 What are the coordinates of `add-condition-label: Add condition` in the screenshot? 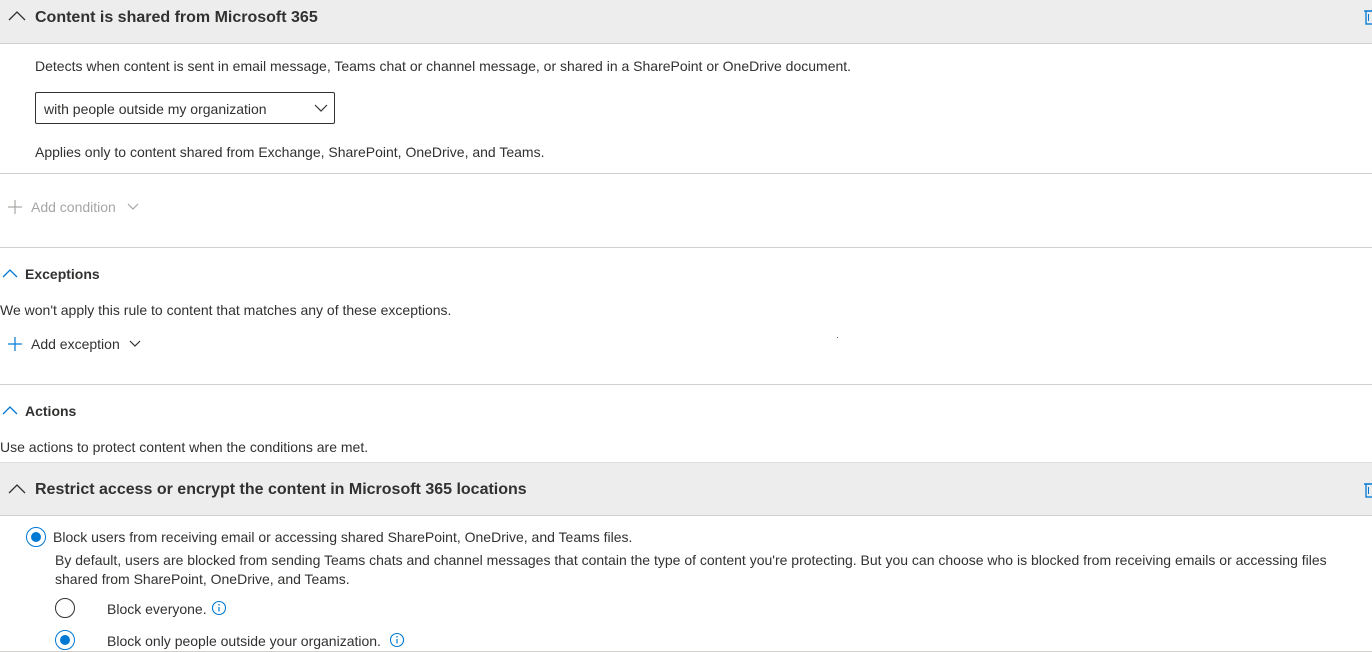 It's located at (73, 207).